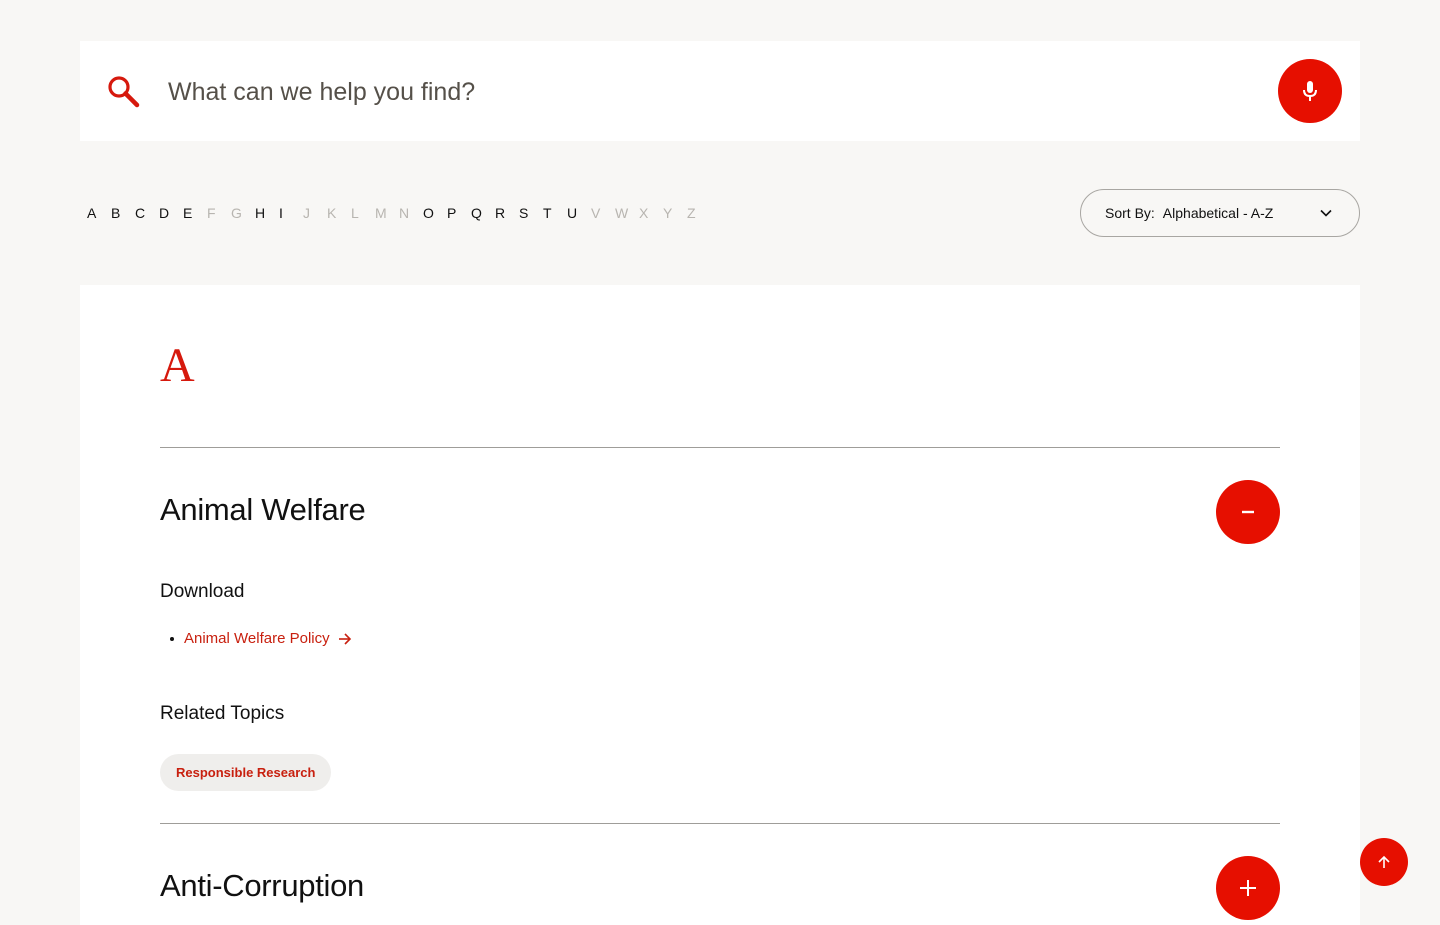 The width and height of the screenshot is (1440, 925). Describe the element at coordinates (291, 213) in the screenshot. I see `alphabet-letter-i: I` at that location.